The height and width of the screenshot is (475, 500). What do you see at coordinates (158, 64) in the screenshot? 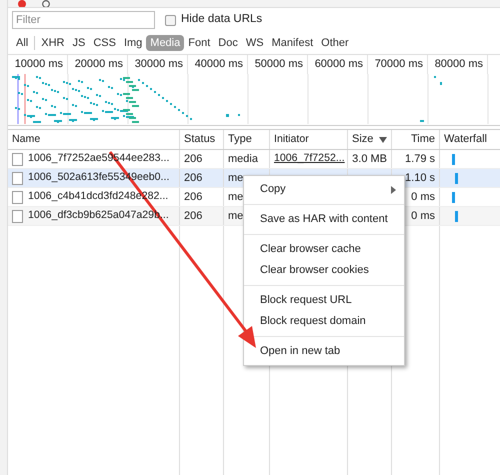
I see `time-tick-label: 30000 ms` at bounding box center [158, 64].